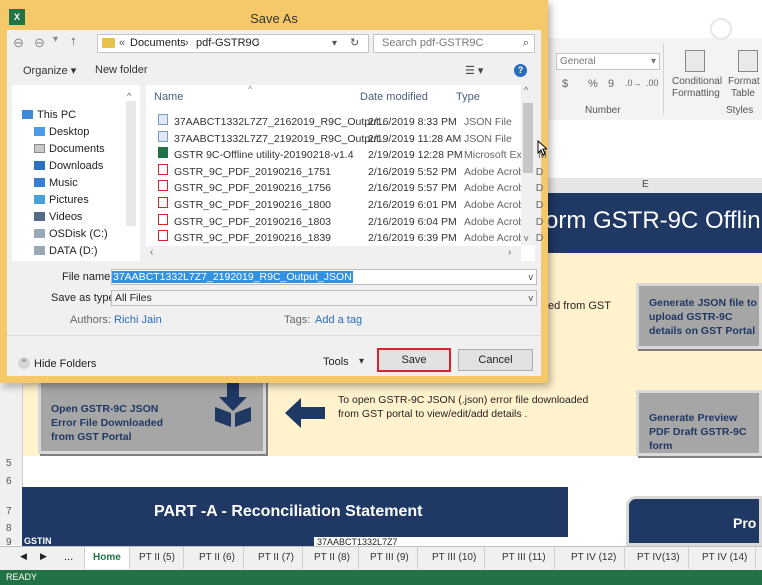 The width and height of the screenshot is (762, 585). What do you see at coordinates (608, 61) in the screenshot?
I see `number-format-select: General ▾` at bounding box center [608, 61].